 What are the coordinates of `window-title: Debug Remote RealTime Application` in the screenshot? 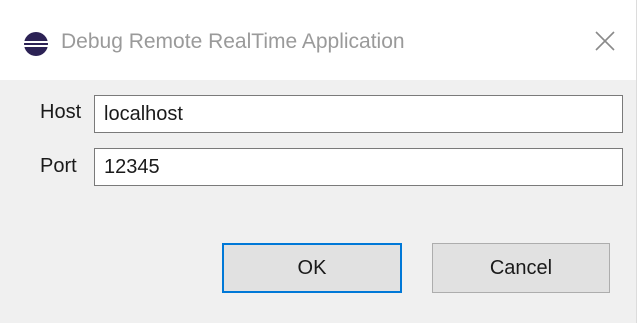 It's located at (233, 41).